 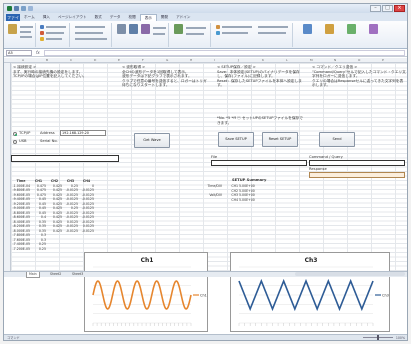 I want to click on paste-icon, so click(x=12, y=29).